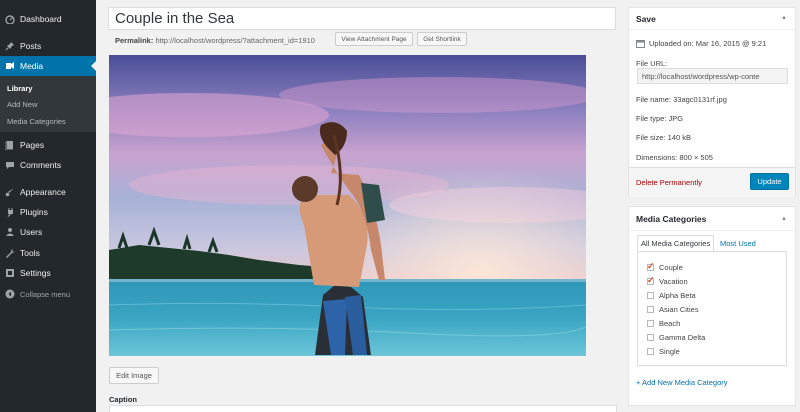 Image resolution: width=800 pixels, height=412 pixels. I want to click on category-item-couple: Couple, so click(665, 266).